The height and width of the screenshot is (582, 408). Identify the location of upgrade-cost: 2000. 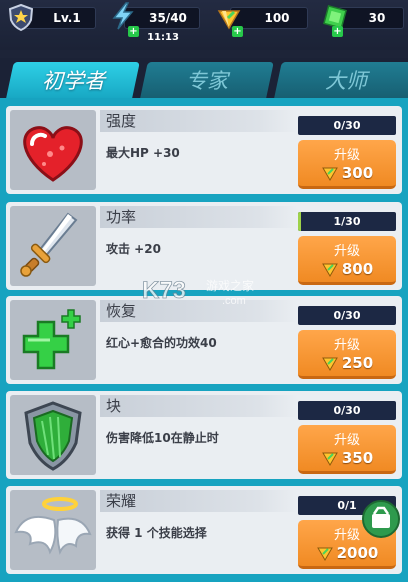
(347, 553).